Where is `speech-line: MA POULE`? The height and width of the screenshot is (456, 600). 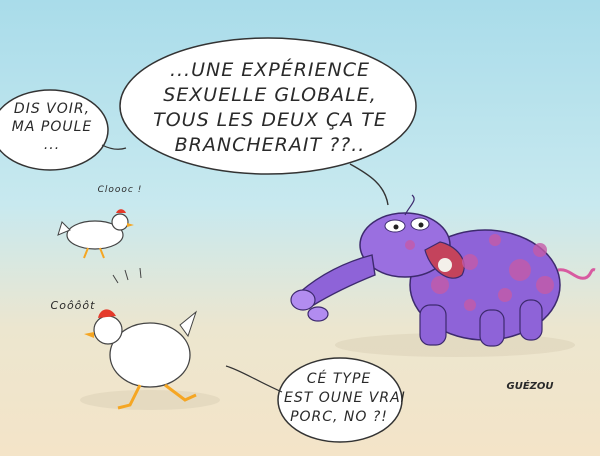 speech-line: MA POULE is located at coordinates (52, 127).